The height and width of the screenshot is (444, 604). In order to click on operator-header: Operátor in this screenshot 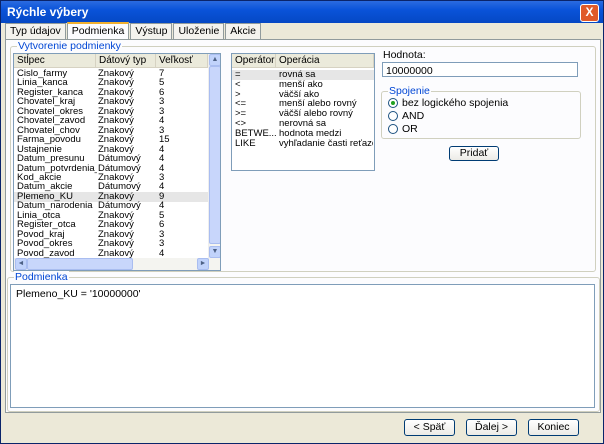, I will do `click(254, 61)`.